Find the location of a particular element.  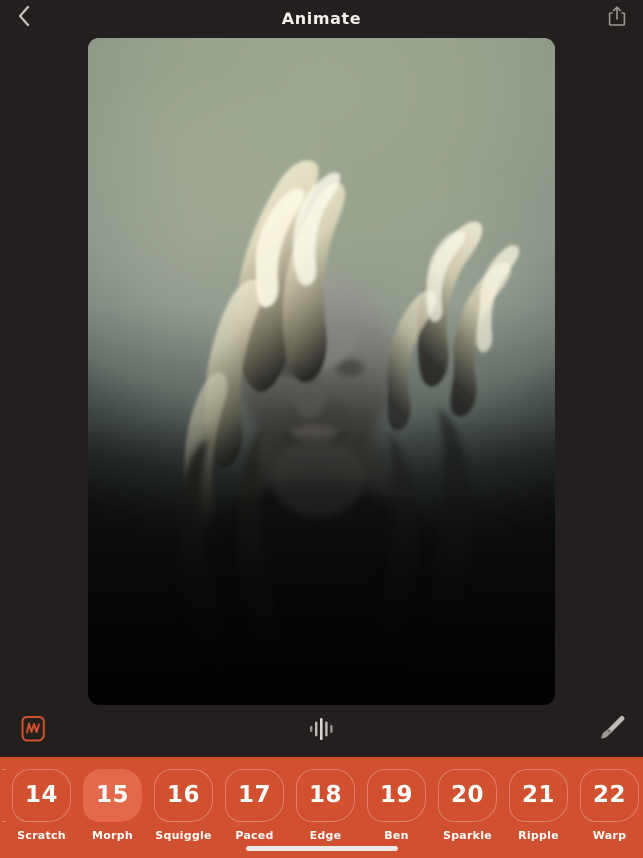

effect-number: 21 is located at coordinates (538, 795).